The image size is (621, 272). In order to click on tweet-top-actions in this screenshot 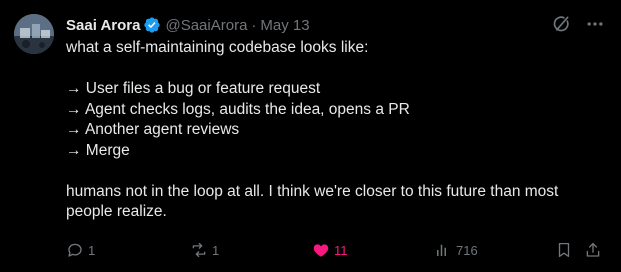, I will do `click(578, 24)`.